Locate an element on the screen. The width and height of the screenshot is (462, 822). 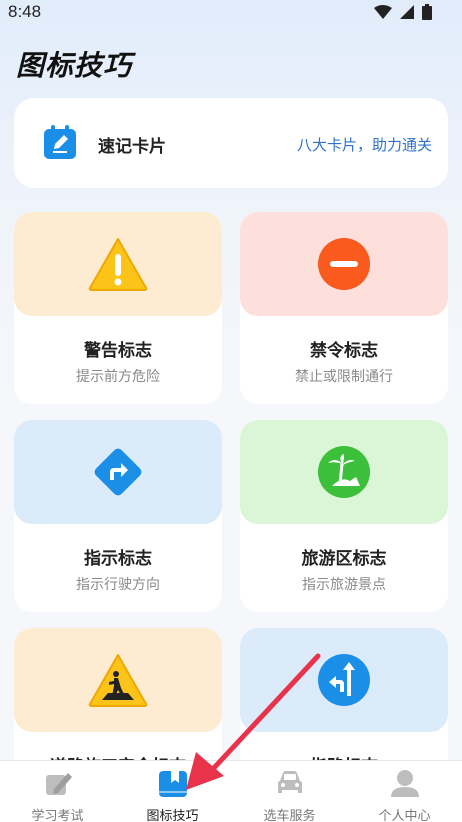
nav-label: 个人中心 is located at coordinates (404, 815).